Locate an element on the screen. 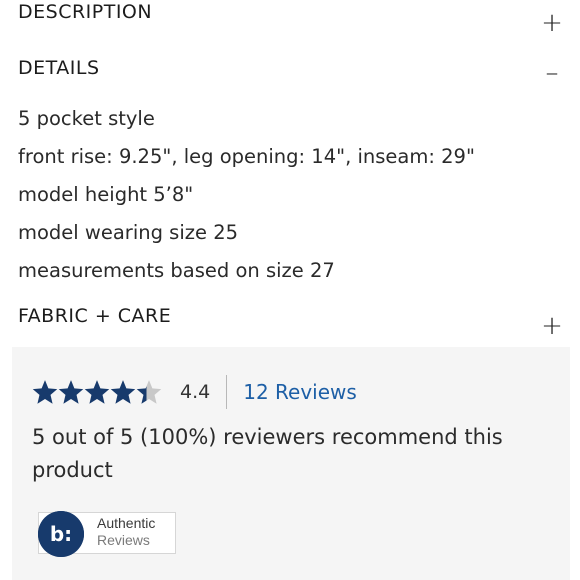 The width and height of the screenshot is (580, 580). bazaarvoice-logo-icon: b: is located at coordinates (61, 534).